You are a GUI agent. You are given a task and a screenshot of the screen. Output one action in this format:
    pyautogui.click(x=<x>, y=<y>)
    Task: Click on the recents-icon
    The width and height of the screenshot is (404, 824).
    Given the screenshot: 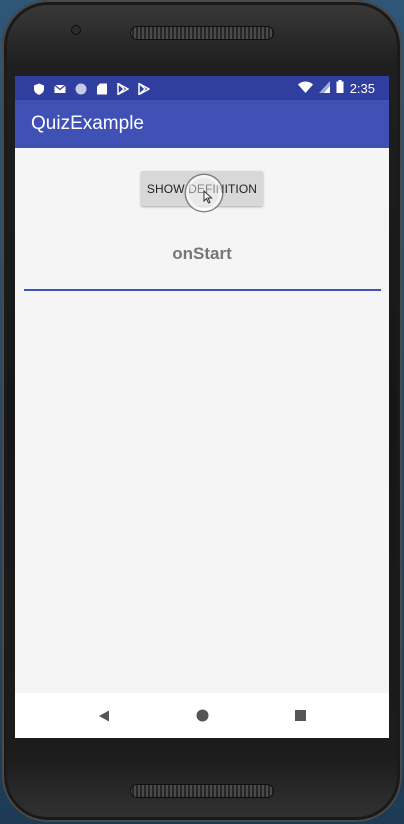 What is the action you would take?
    pyautogui.click(x=300, y=715)
    